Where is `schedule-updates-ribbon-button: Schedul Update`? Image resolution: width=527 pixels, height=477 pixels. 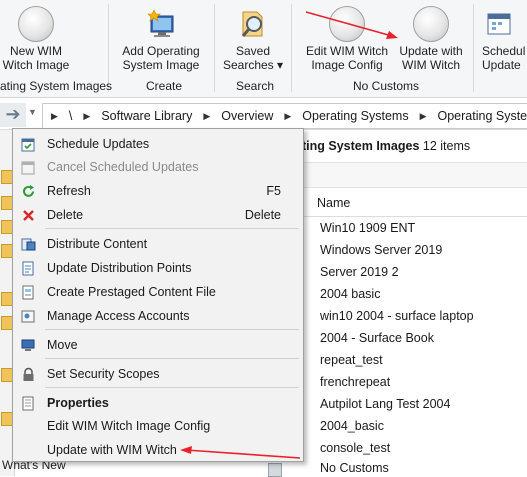 schedule-updates-ribbon-button: Schedul Update is located at coordinates (504, 38).